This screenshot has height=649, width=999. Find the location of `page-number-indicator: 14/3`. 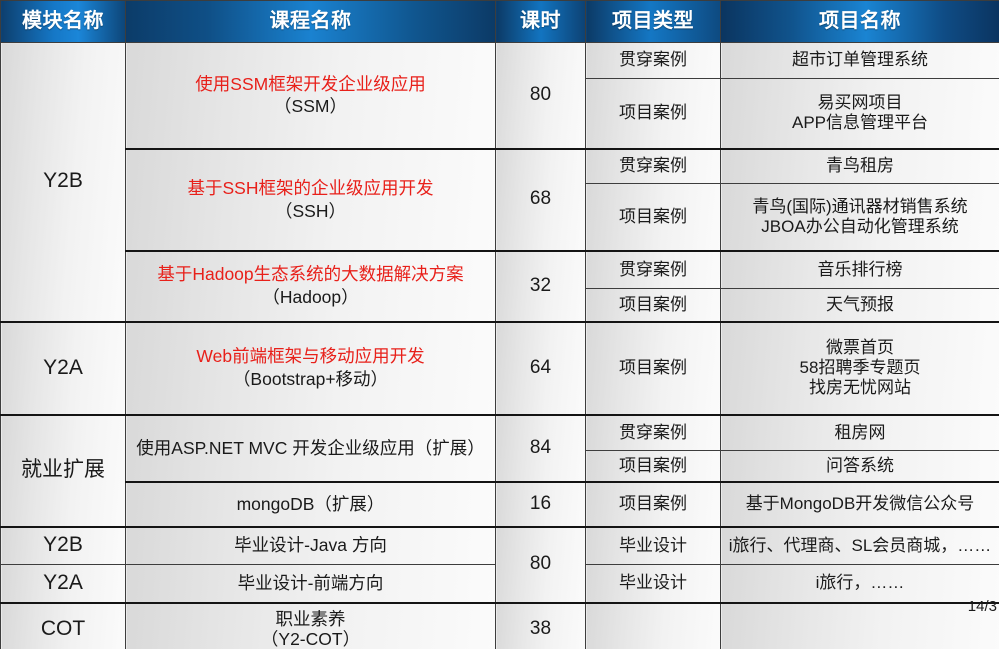

page-number-indicator: 14/3 is located at coordinates (982, 606).